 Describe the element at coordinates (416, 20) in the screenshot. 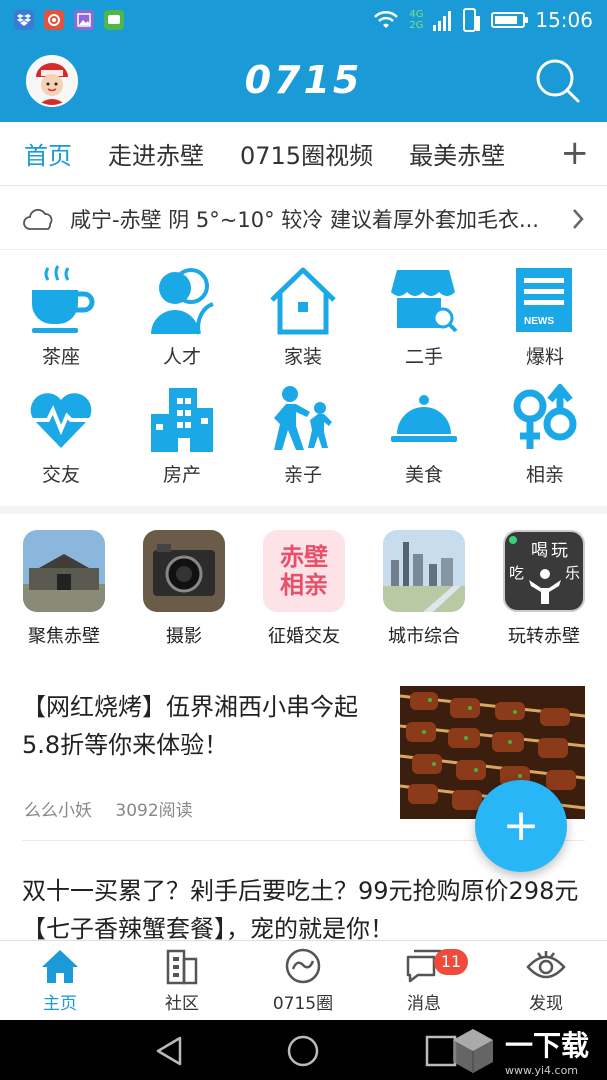

I see `network-type: 4G 2G` at that location.